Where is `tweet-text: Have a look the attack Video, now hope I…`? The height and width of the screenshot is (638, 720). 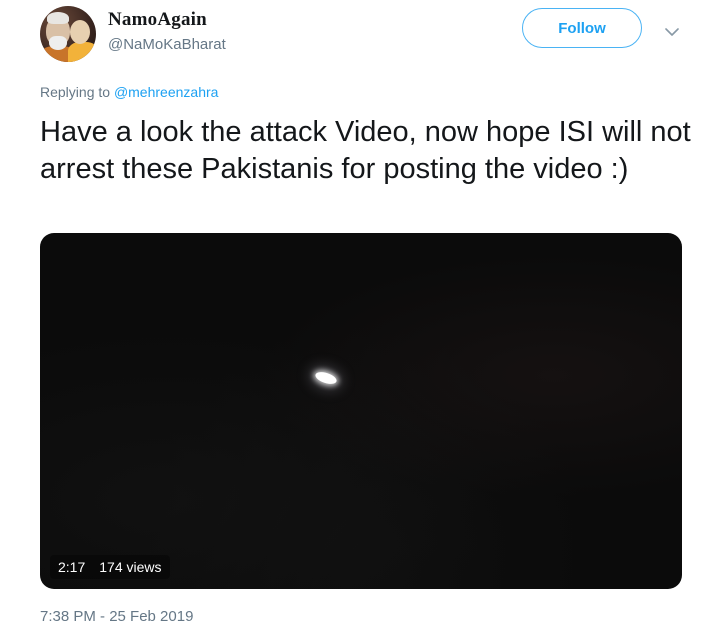
tweet-text: Have a look the attack Video, now hope I… is located at coordinates (365, 150).